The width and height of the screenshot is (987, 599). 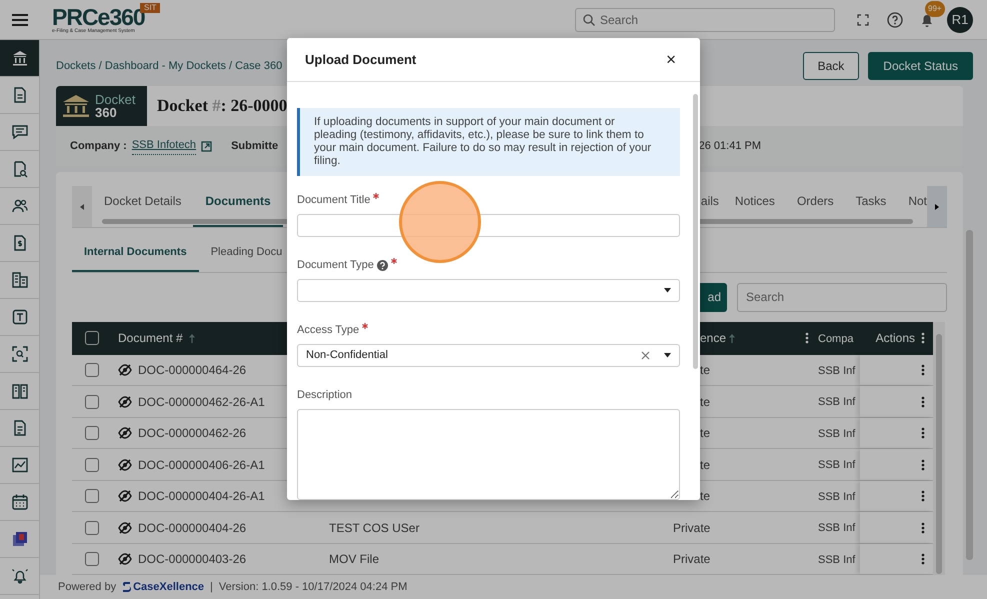 I want to click on table-cell-text: DOC-000000403-26, so click(x=192, y=559).